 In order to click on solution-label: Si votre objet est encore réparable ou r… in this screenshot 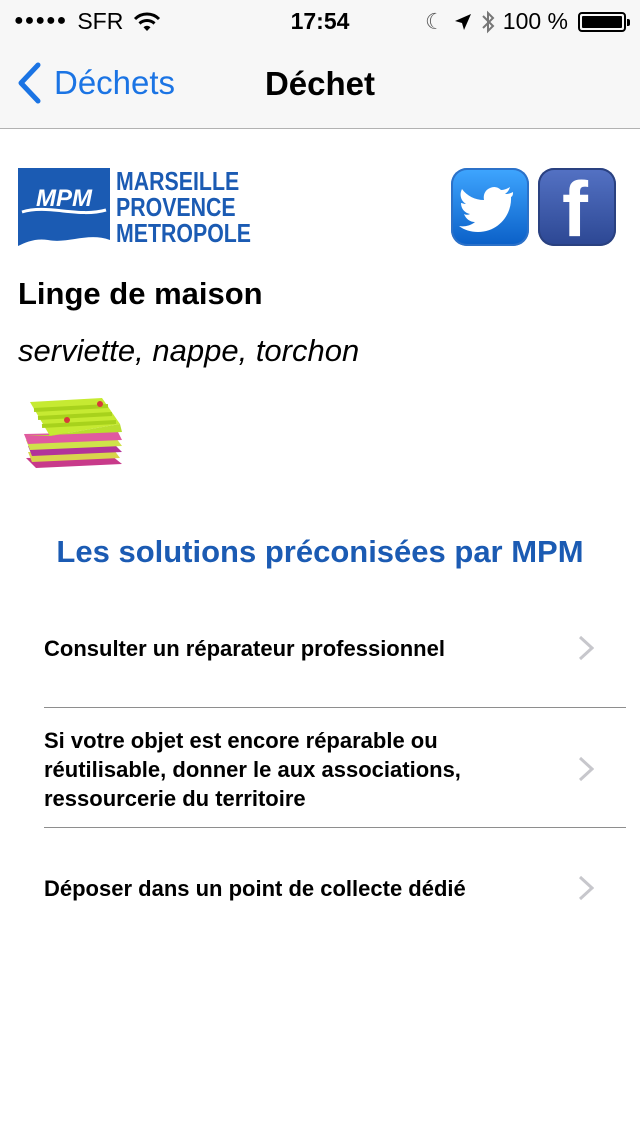, I will do `click(252, 769)`.